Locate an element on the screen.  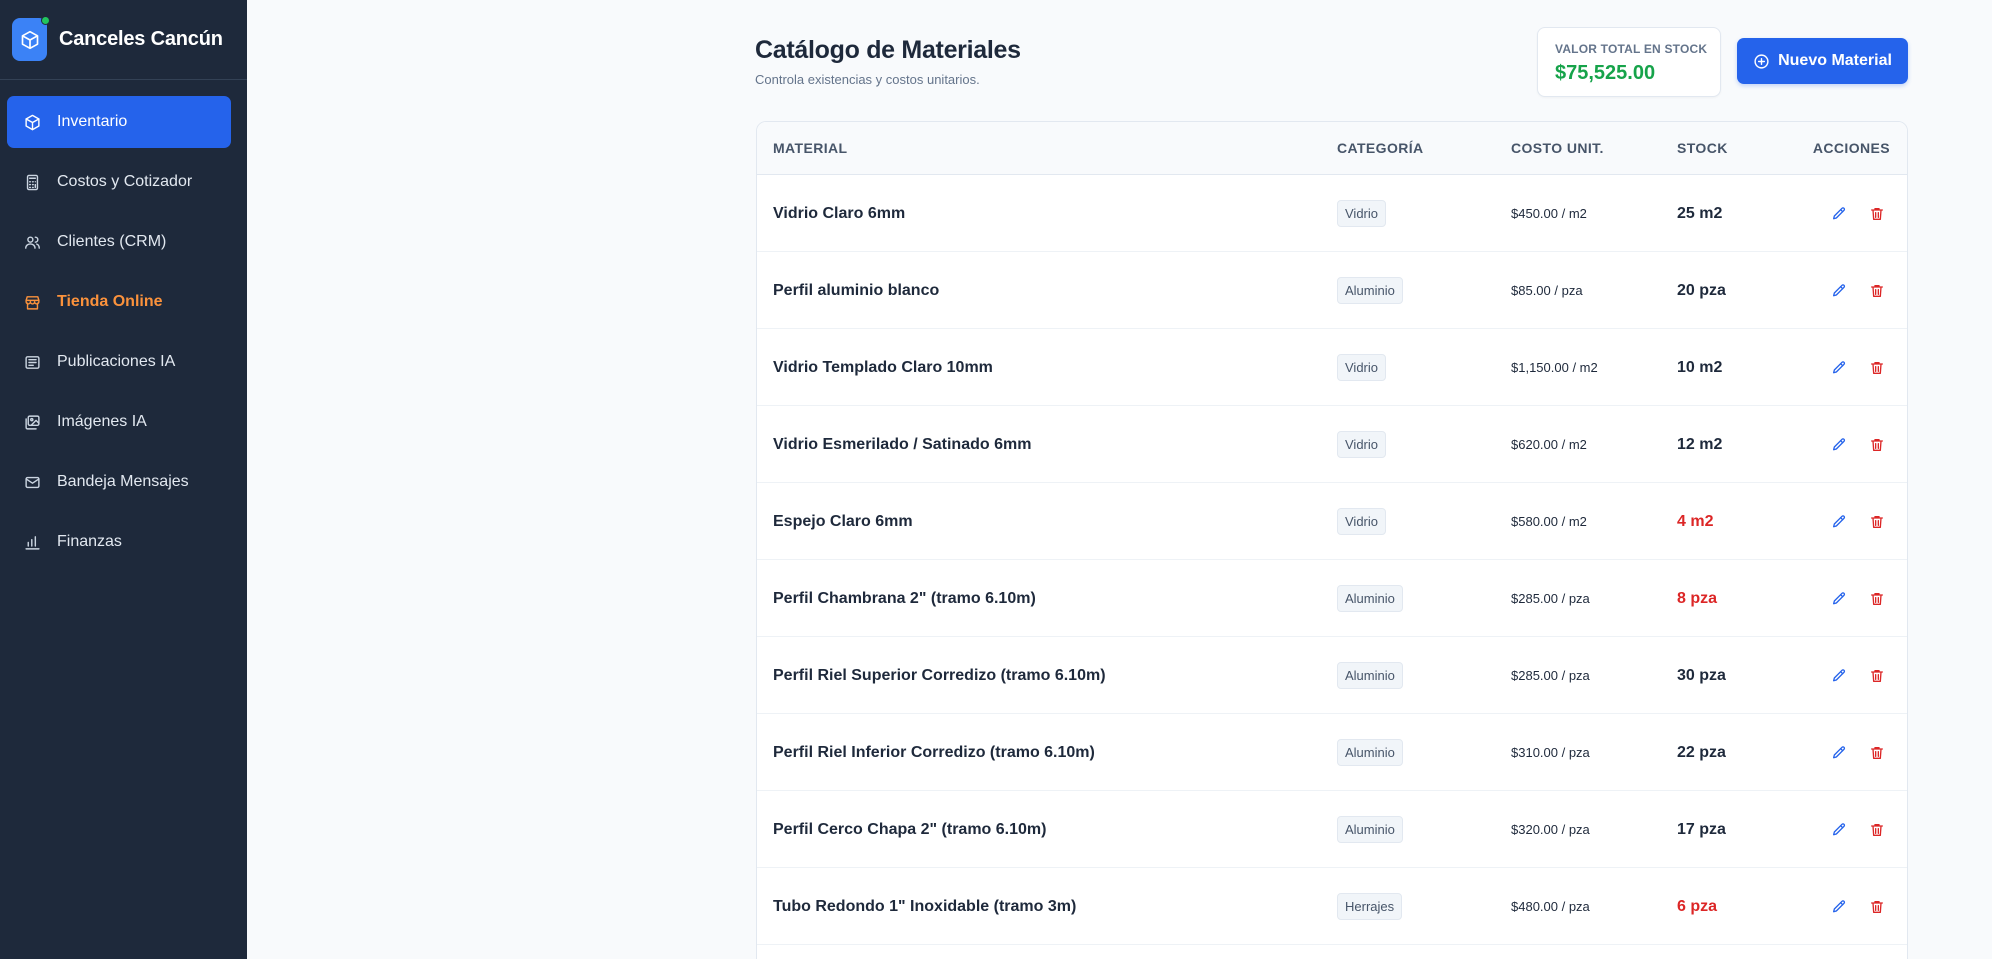
unit-cost: $320.00 / pza is located at coordinates (1550, 829).